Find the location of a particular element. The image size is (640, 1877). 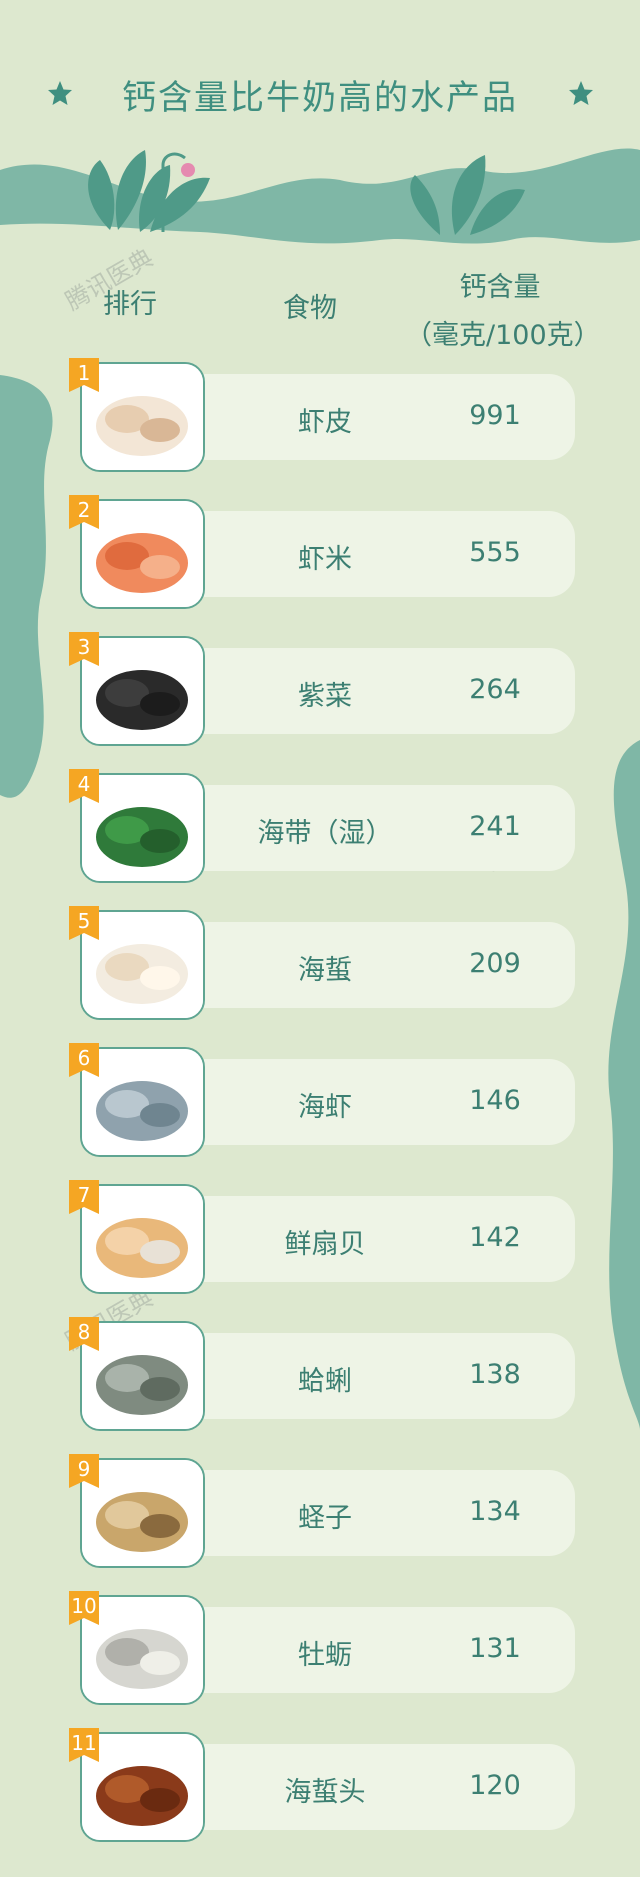

rank-number: 7 is located at coordinates (84, 1195).